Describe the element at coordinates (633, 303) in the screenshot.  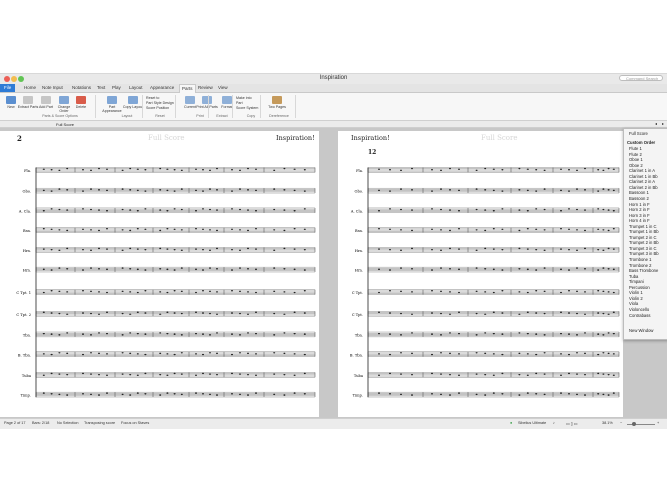
I see `menu-item: Viola` at that location.